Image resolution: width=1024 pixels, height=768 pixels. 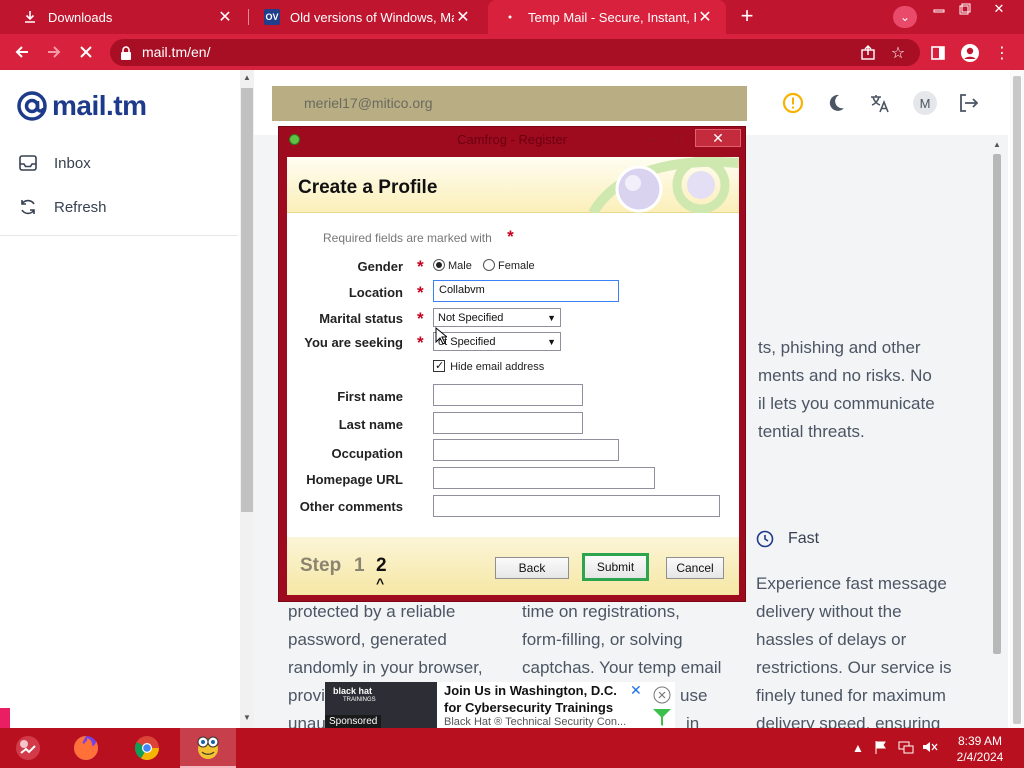 I want to click on restore-window-button, so click(x=965, y=9).